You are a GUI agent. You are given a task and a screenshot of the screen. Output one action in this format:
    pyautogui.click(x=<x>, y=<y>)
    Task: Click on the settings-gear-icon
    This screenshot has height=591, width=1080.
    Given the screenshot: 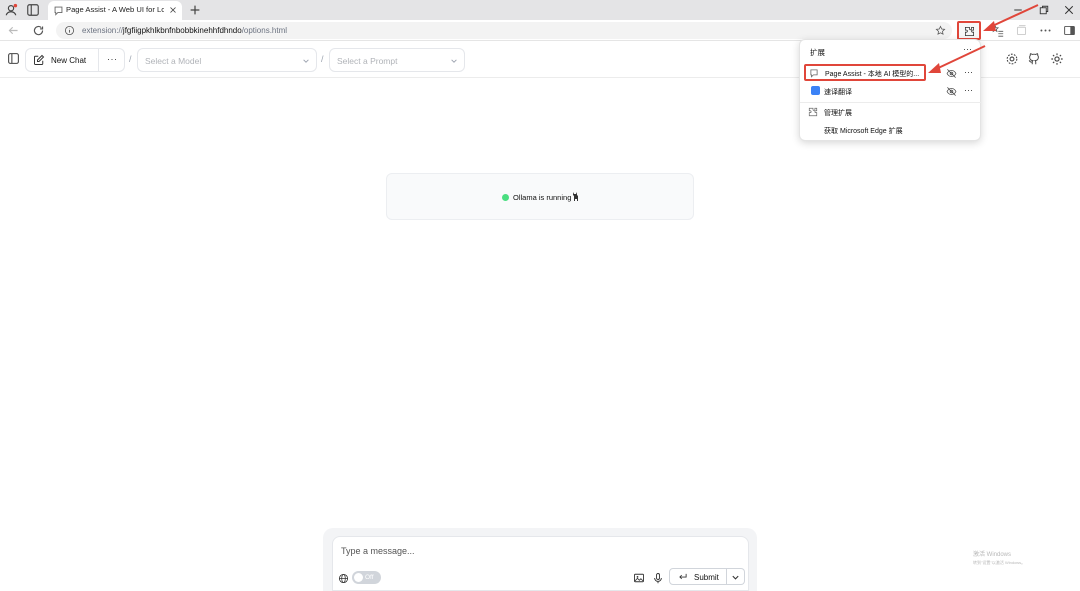 What is the action you would take?
    pyautogui.click(x=1012, y=59)
    